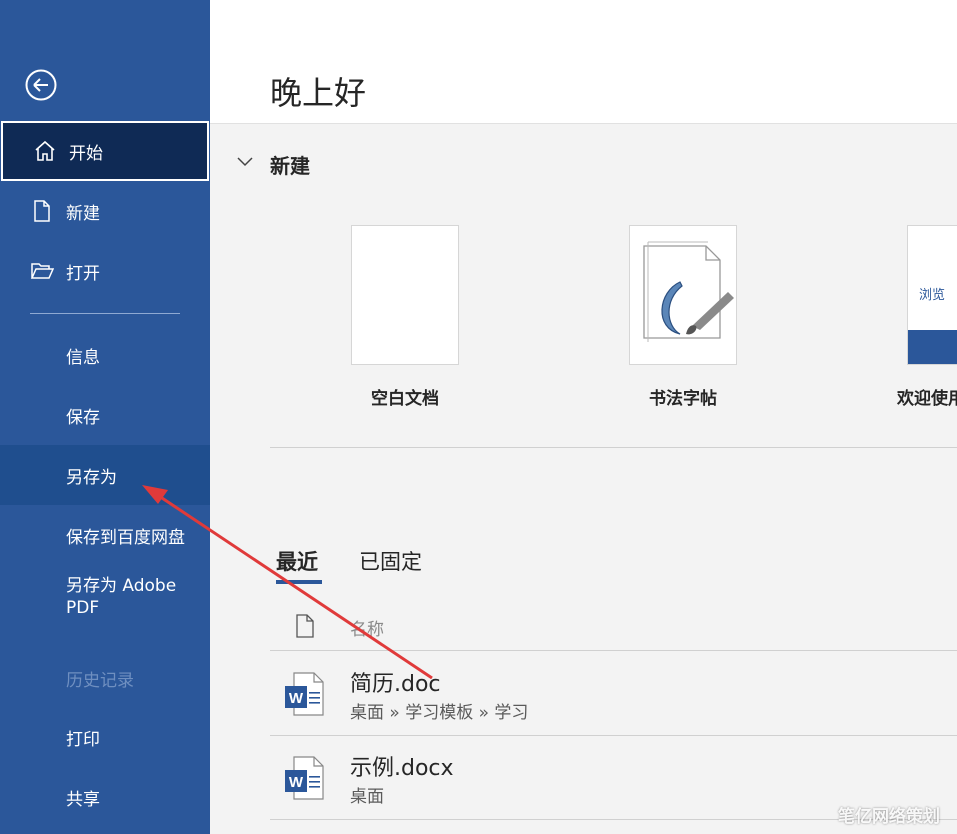 This screenshot has height=834, width=957. I want to click on sidebar-item-save: 保存, so click(105, 415).